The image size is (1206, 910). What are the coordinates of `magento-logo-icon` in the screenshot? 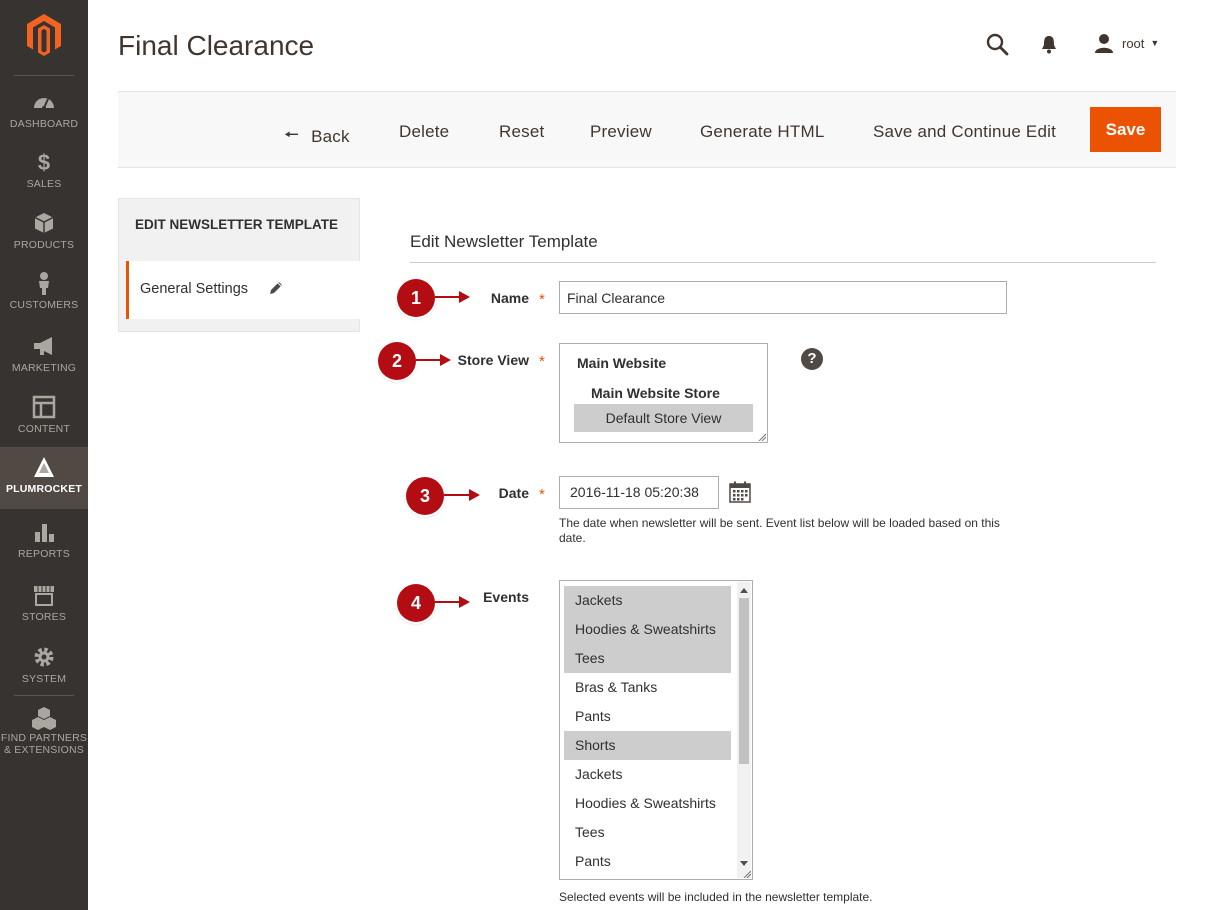 It's located at (44, 34).